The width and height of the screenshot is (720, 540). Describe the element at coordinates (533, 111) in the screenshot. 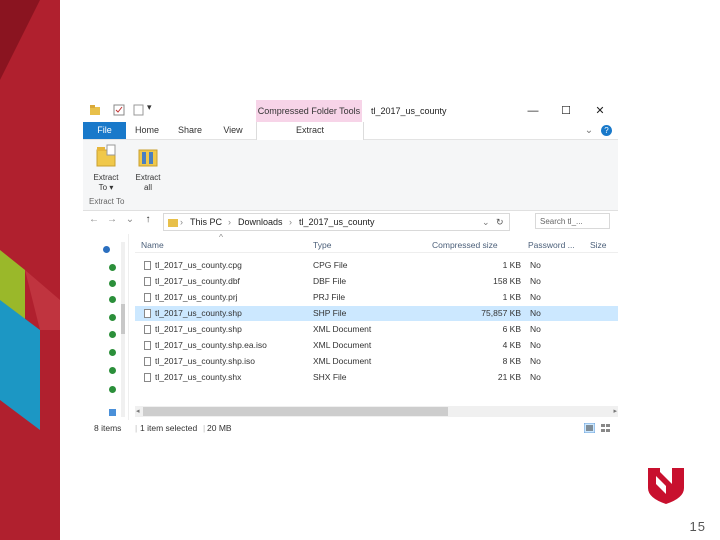

I see `minimize-button: —` at that location.